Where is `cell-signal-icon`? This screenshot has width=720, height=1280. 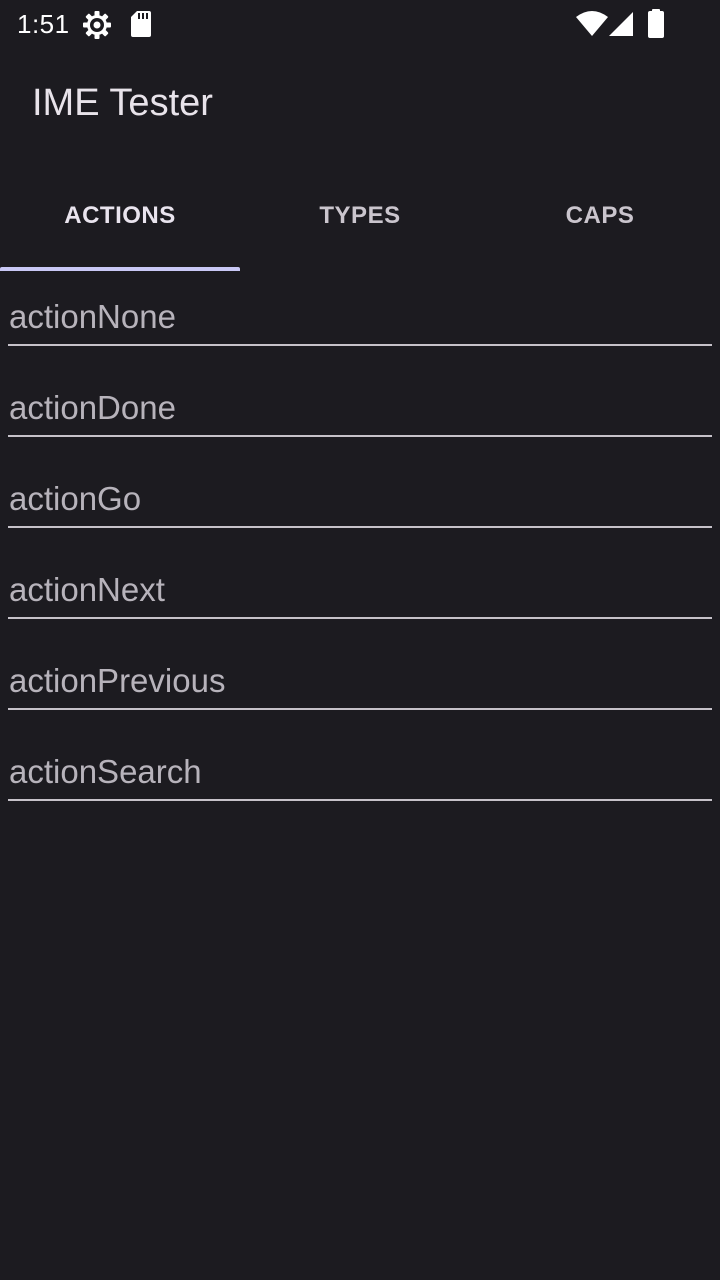
cell-signal-icon is located at coordinates (621, 26).